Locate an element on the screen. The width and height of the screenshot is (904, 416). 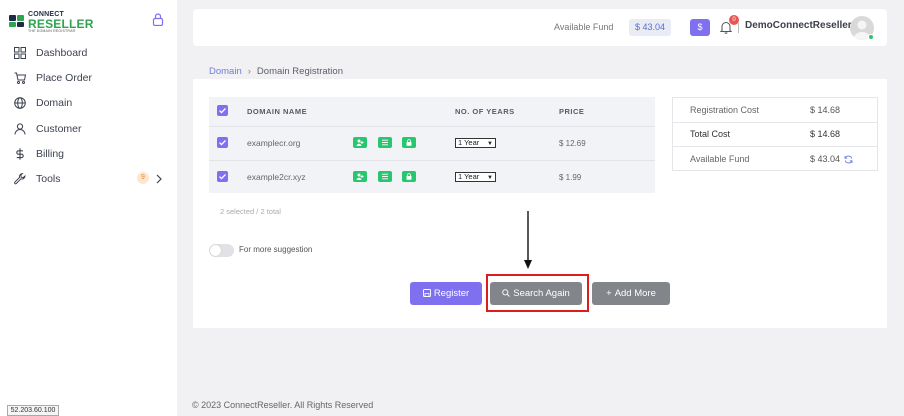
add-fund-button: $ is located at coordinates (700, 27).